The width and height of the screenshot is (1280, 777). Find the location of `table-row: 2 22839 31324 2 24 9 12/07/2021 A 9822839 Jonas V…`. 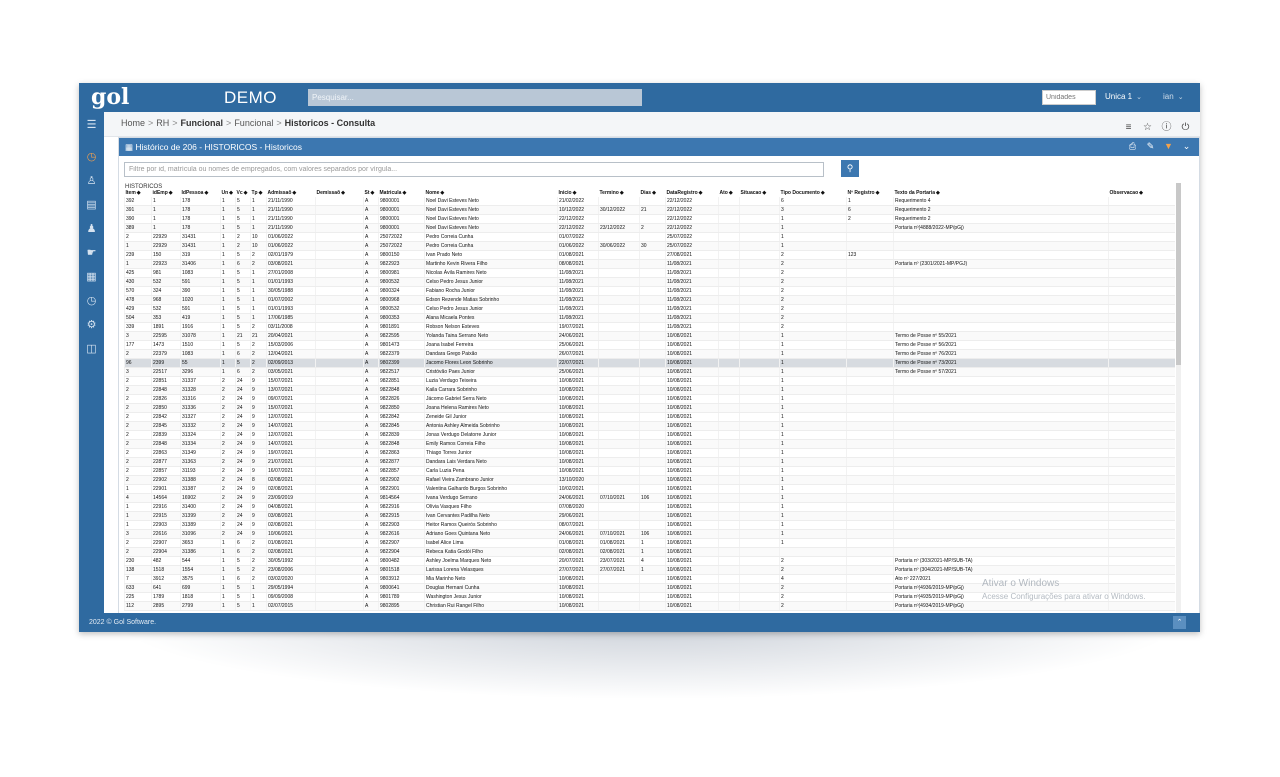

table-row: 2 22839 31324 2 24 9 12/07/2021 A 9822839 Jonas V… is located at coordinates (649, 435).